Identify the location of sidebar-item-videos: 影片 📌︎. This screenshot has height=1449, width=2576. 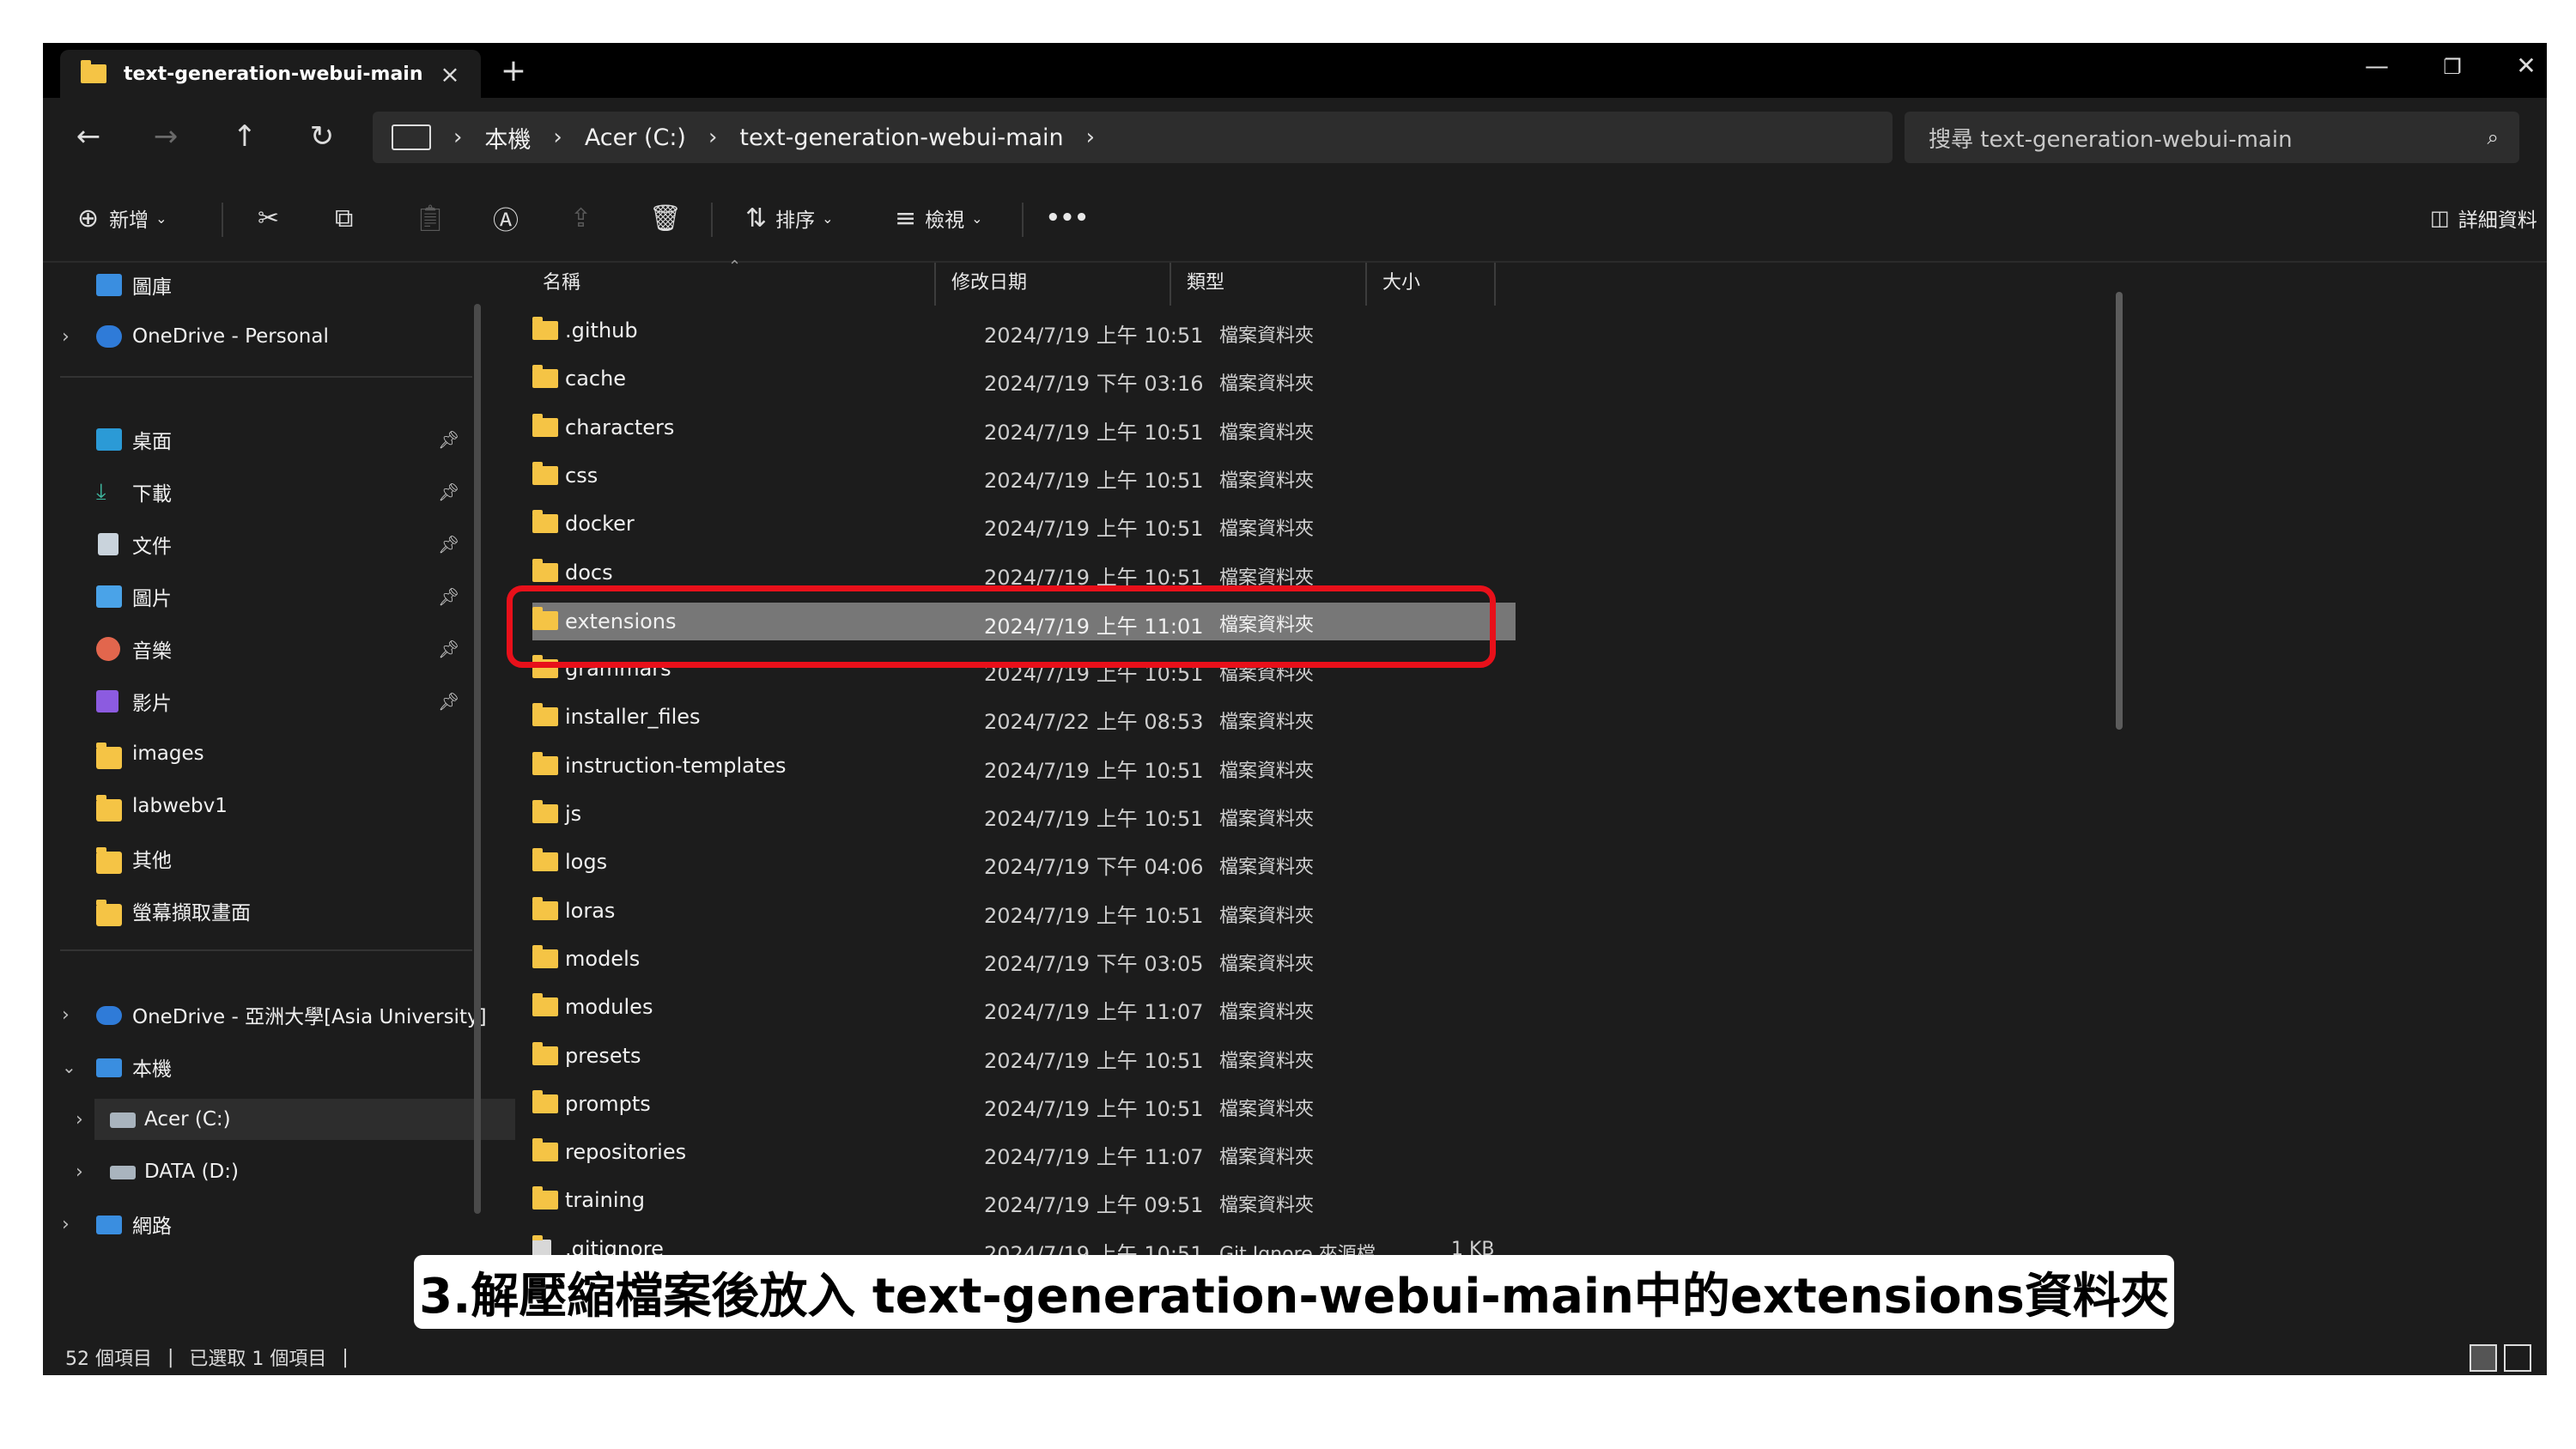
(266, 701).